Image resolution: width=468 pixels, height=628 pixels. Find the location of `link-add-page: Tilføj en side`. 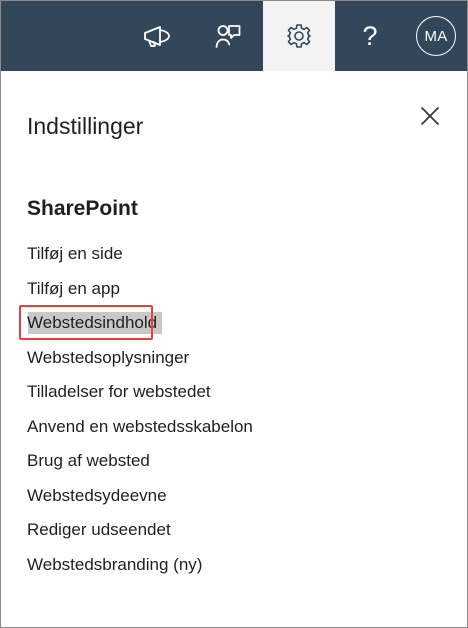

link-add-page: Tilføj en side is located at coordinates (140, 261).